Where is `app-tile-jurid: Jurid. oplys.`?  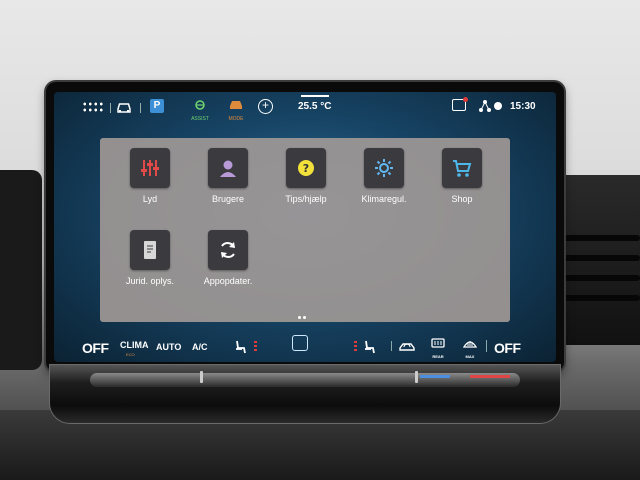 app-tile-jurid: Jurid. oplys. is located at coordinates (150, 258).